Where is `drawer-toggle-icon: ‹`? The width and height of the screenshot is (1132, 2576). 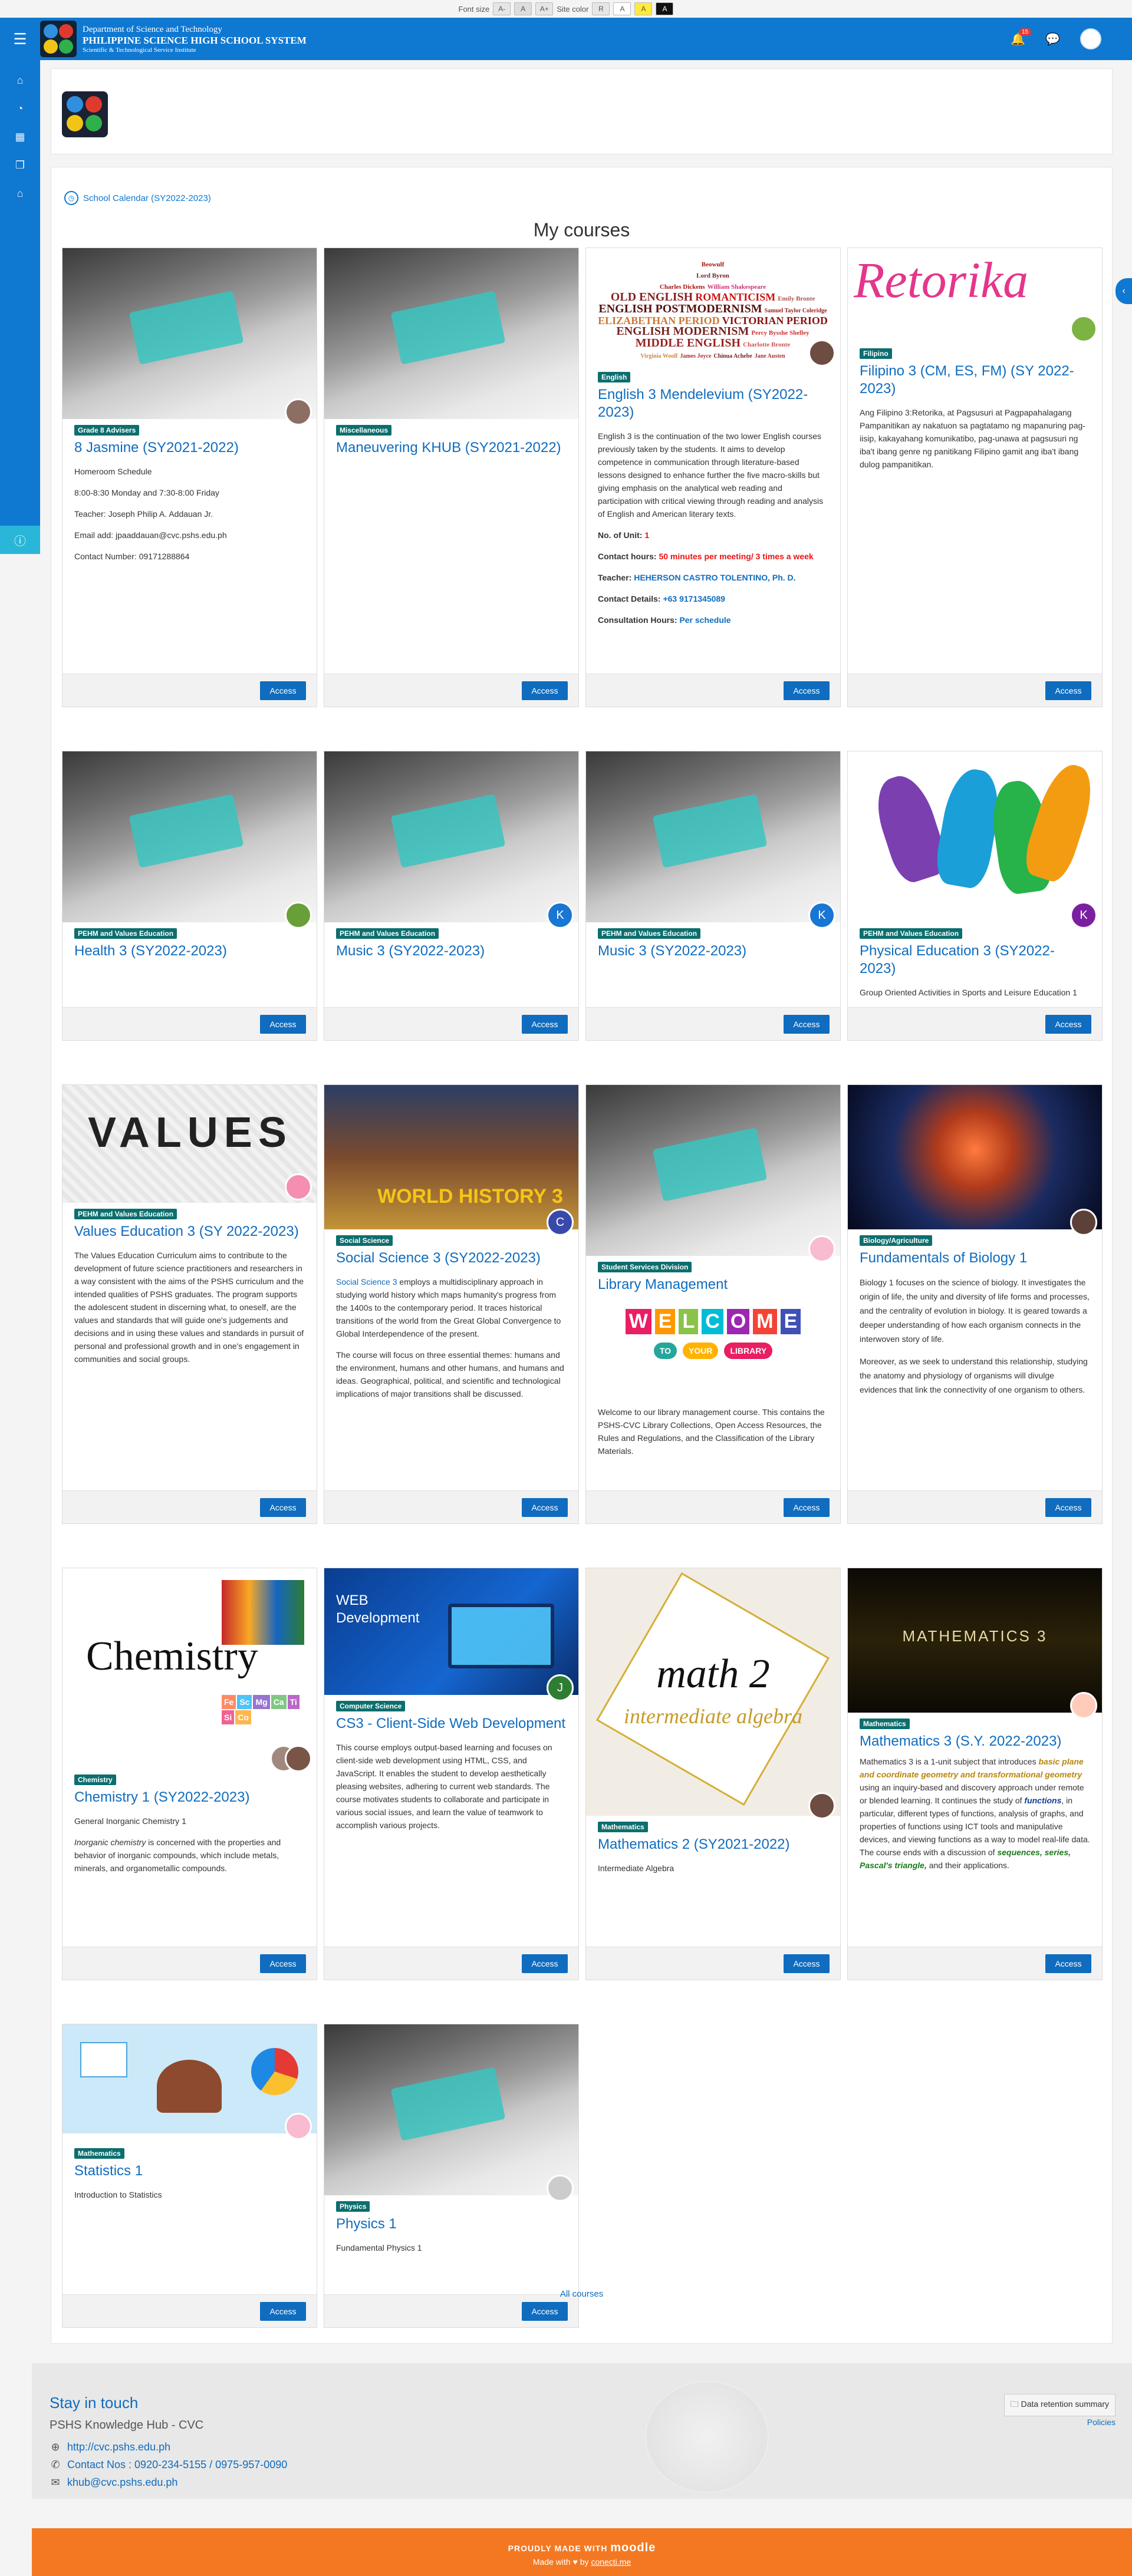
drawer-toggle-icon: ‹ is located at coordinates (1123, 291).